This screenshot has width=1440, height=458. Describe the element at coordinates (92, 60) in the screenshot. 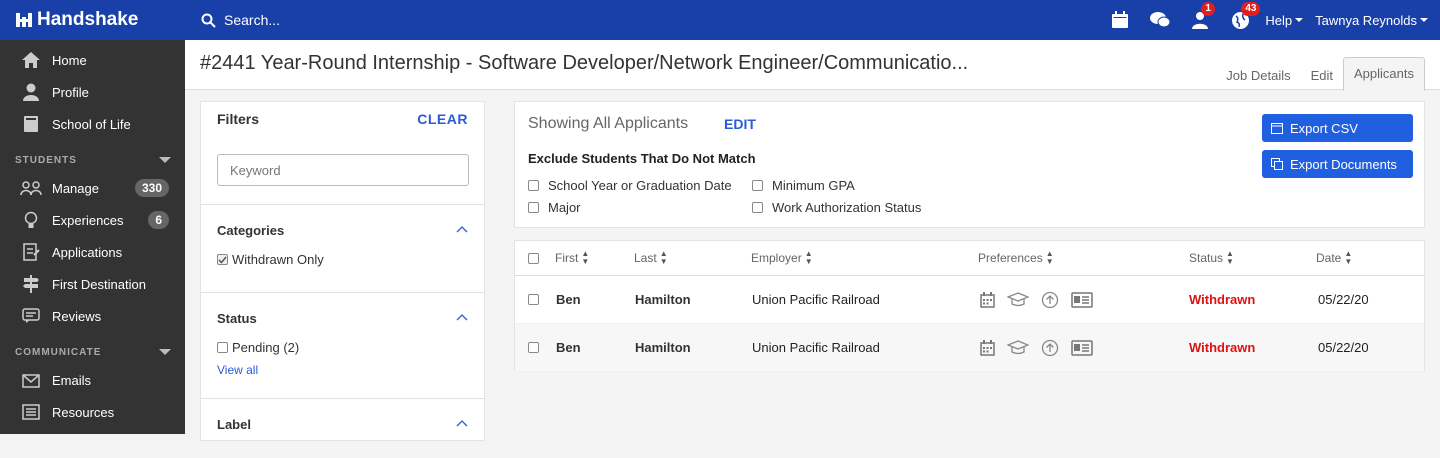

I see `sidebar-item-home: Home` at that location.